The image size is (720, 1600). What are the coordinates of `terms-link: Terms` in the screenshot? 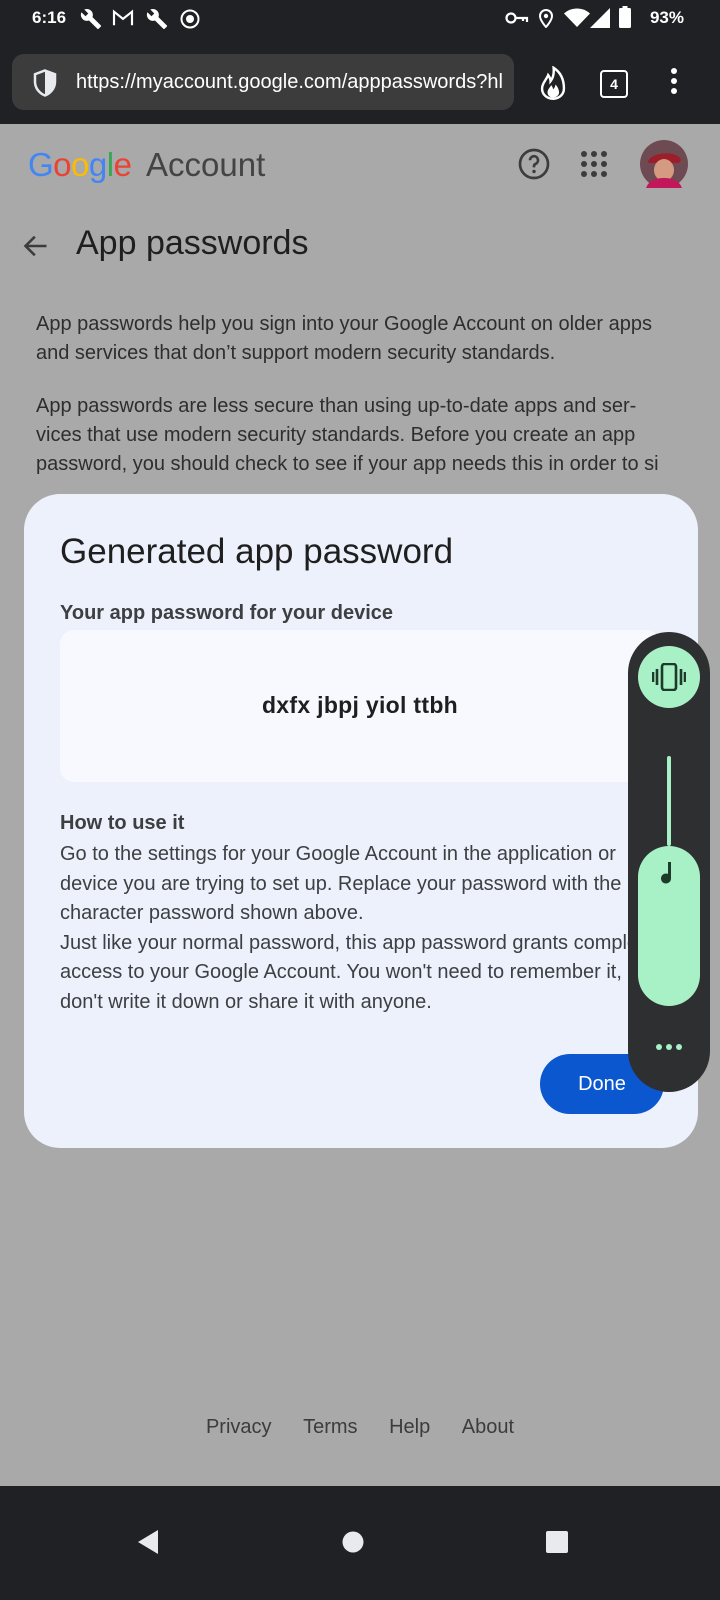 It's located at (330, 1427).